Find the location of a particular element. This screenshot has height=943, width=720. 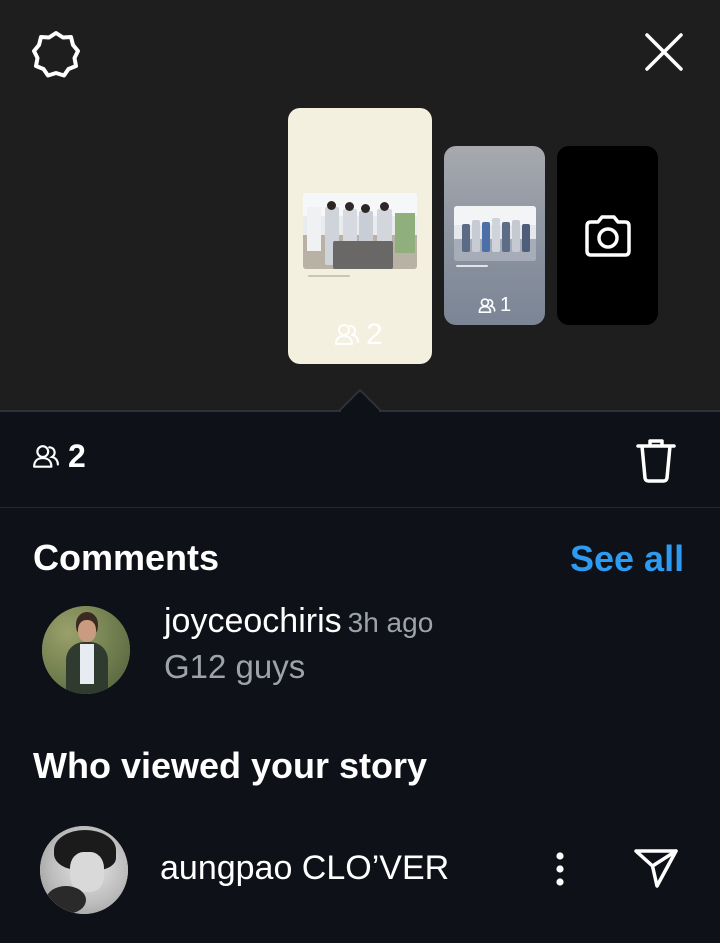

camera-icon is located at coordinates (608, 236).